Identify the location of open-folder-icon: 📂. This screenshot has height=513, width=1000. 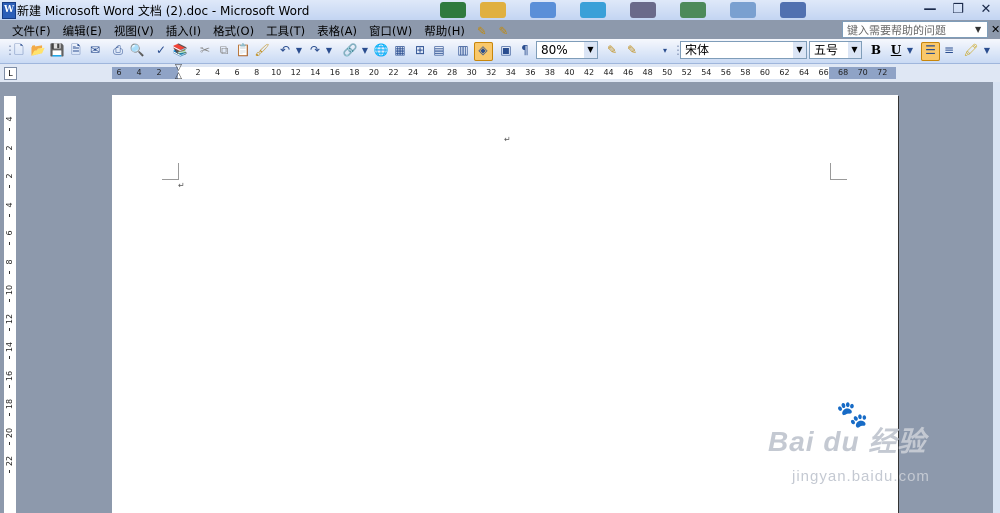
(38, 50).